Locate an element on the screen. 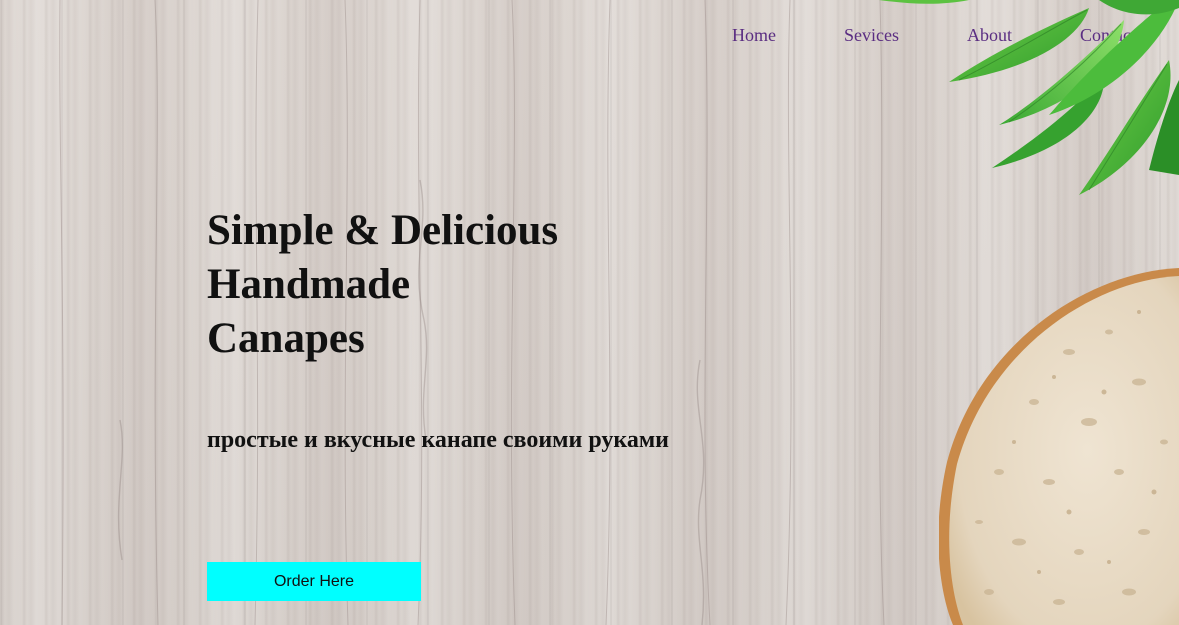  order-here-button: Order Here is located at coordinates (314, 581).